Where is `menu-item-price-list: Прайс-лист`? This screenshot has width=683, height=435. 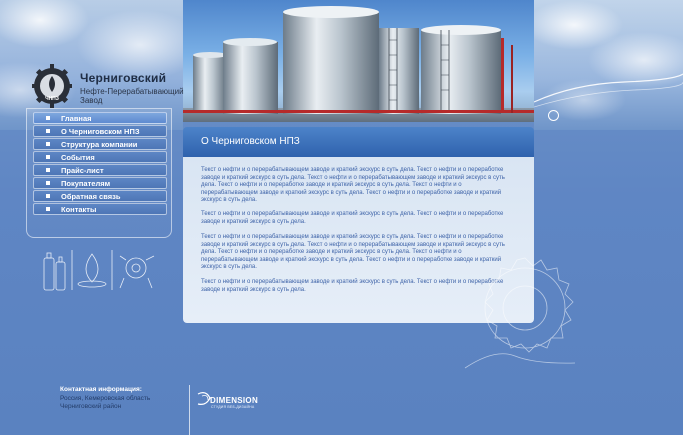
menu-item-price-list: Прайс-лист is located at coordinates (100, 170).